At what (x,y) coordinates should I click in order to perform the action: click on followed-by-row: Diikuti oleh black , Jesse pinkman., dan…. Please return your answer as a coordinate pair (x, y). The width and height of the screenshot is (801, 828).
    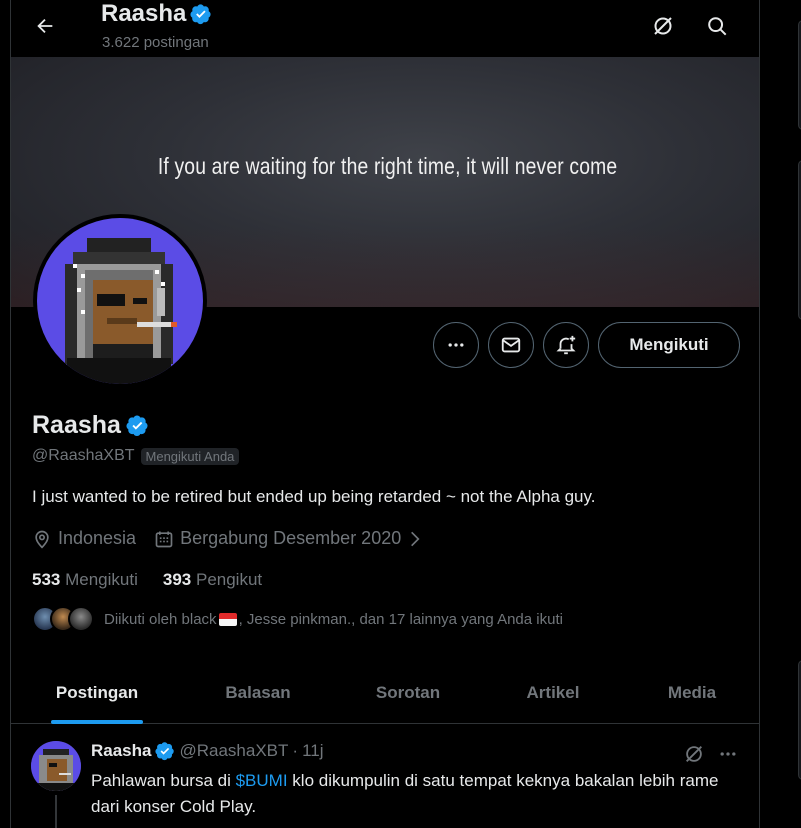
    Looking at the image, I should click on (297, 619).